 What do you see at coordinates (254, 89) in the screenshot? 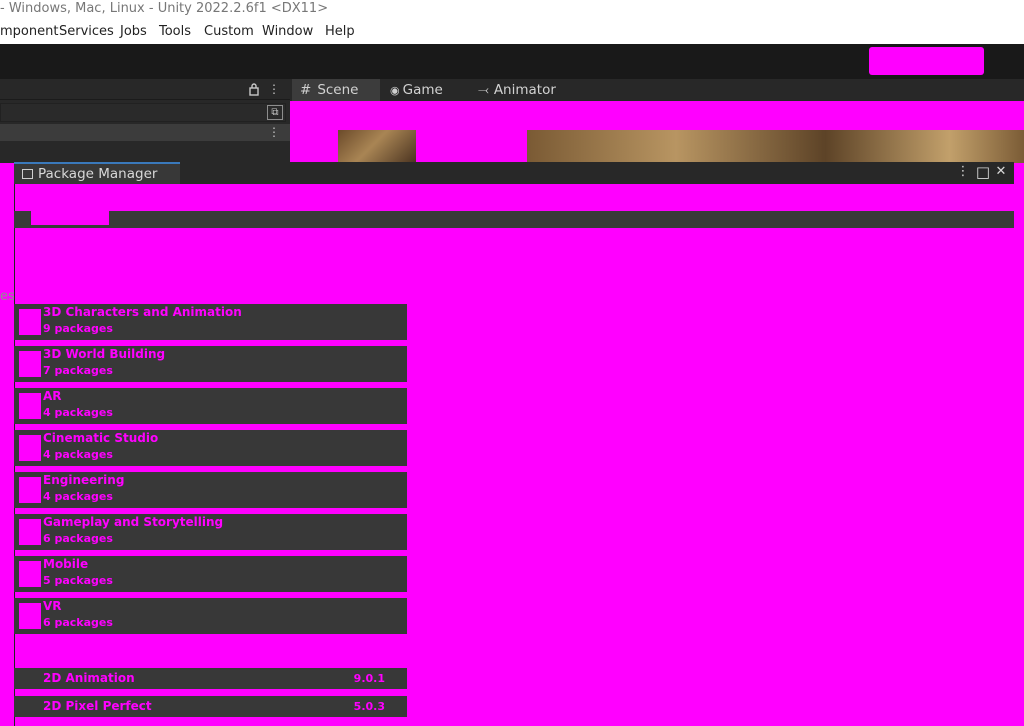
I see `lock-icon` at bounding box center [254, 89].